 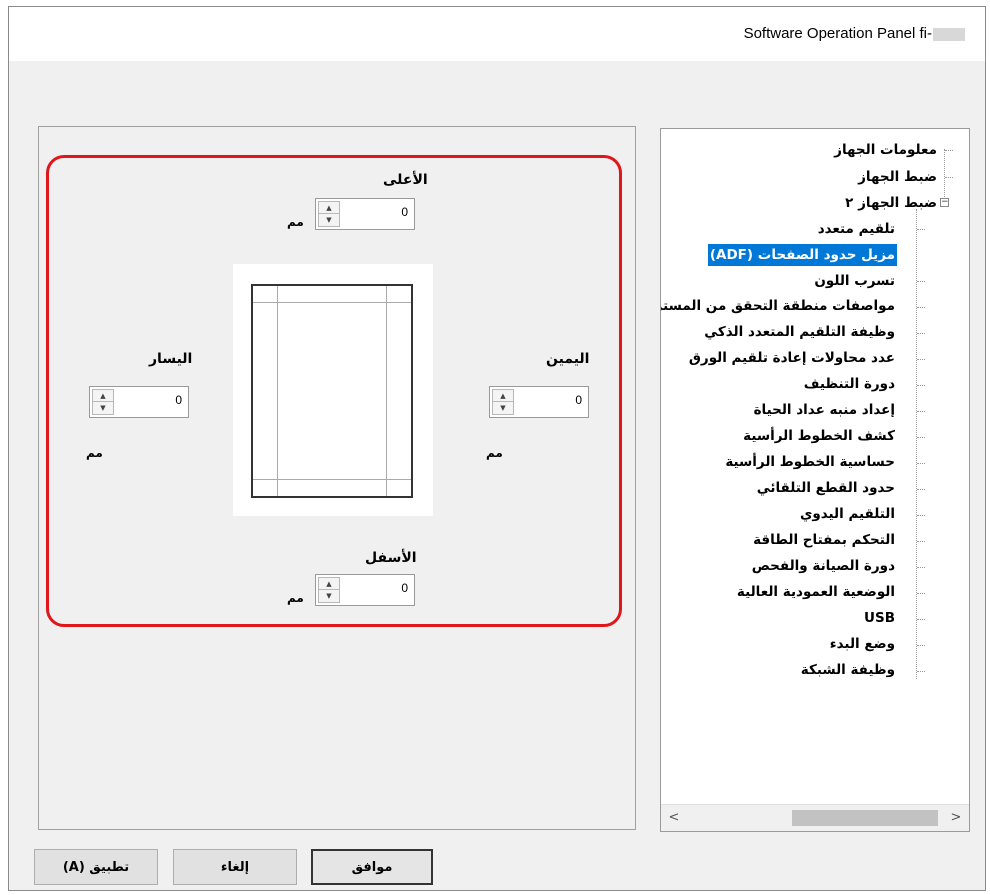 What do you see at coordinates (674, 818) in the screenshot?
I see `chevron-left-icon: <` at bounding box center [674, 818].